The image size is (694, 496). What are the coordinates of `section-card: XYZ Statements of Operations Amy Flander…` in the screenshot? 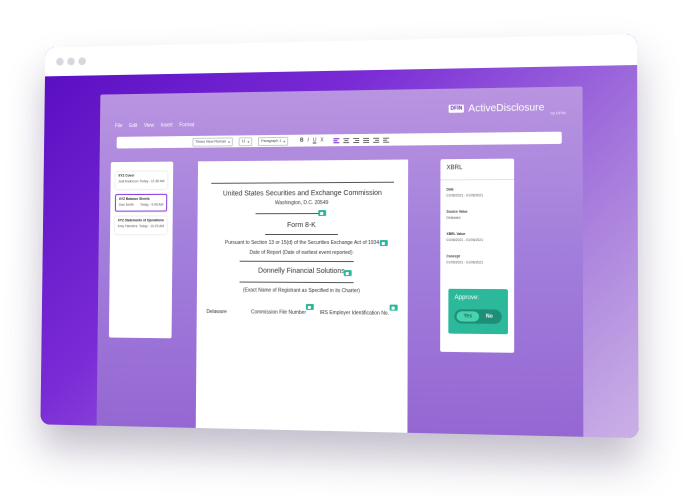 It's located at (140, 225).